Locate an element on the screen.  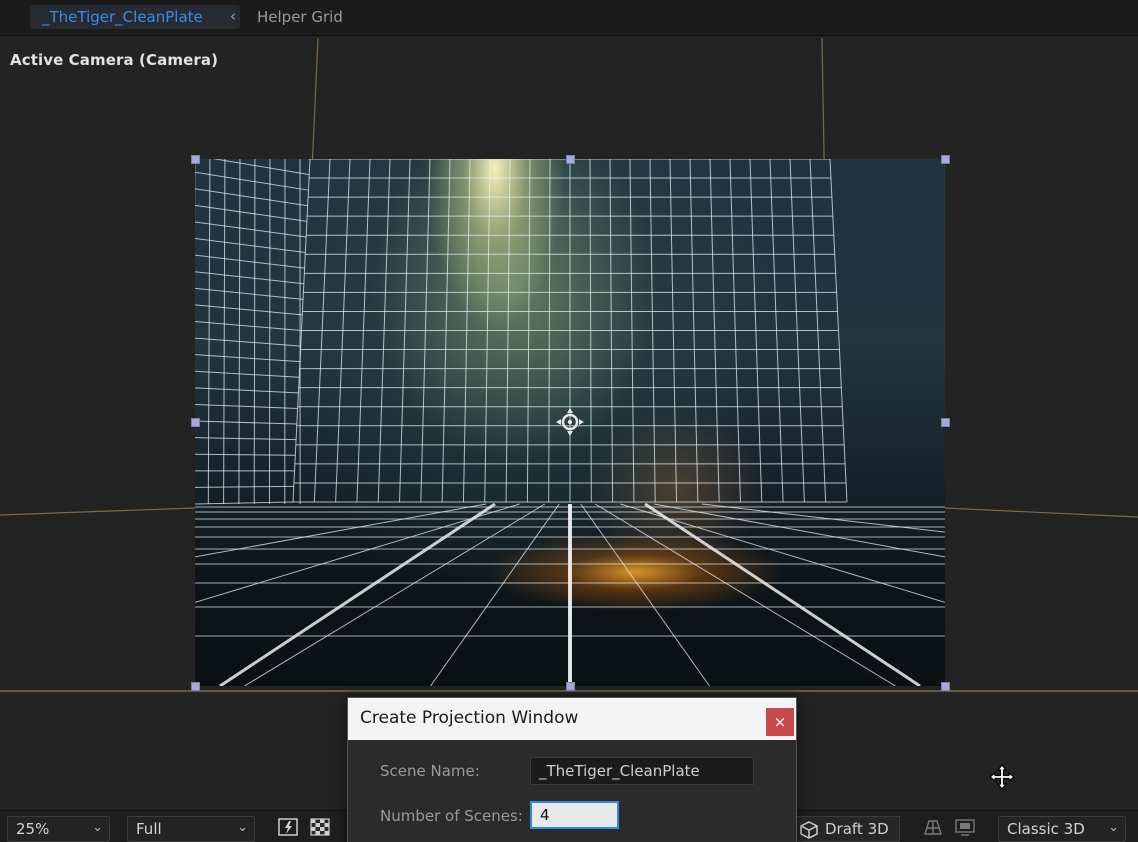
cube-icon is located at coordinates (809, 830).